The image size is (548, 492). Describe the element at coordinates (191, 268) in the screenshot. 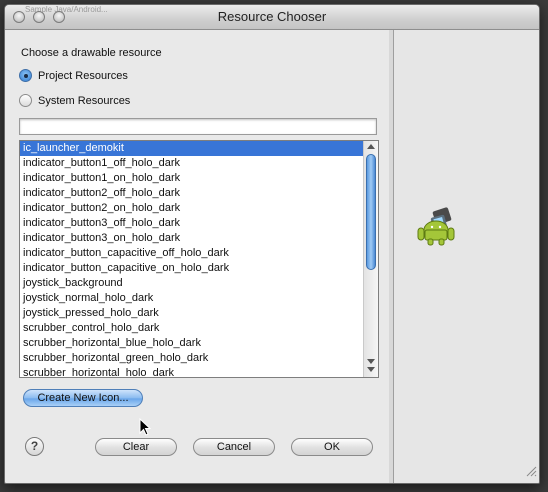

I see `list-item: indicator_button_capacitive_on_holo_dark` at that location.